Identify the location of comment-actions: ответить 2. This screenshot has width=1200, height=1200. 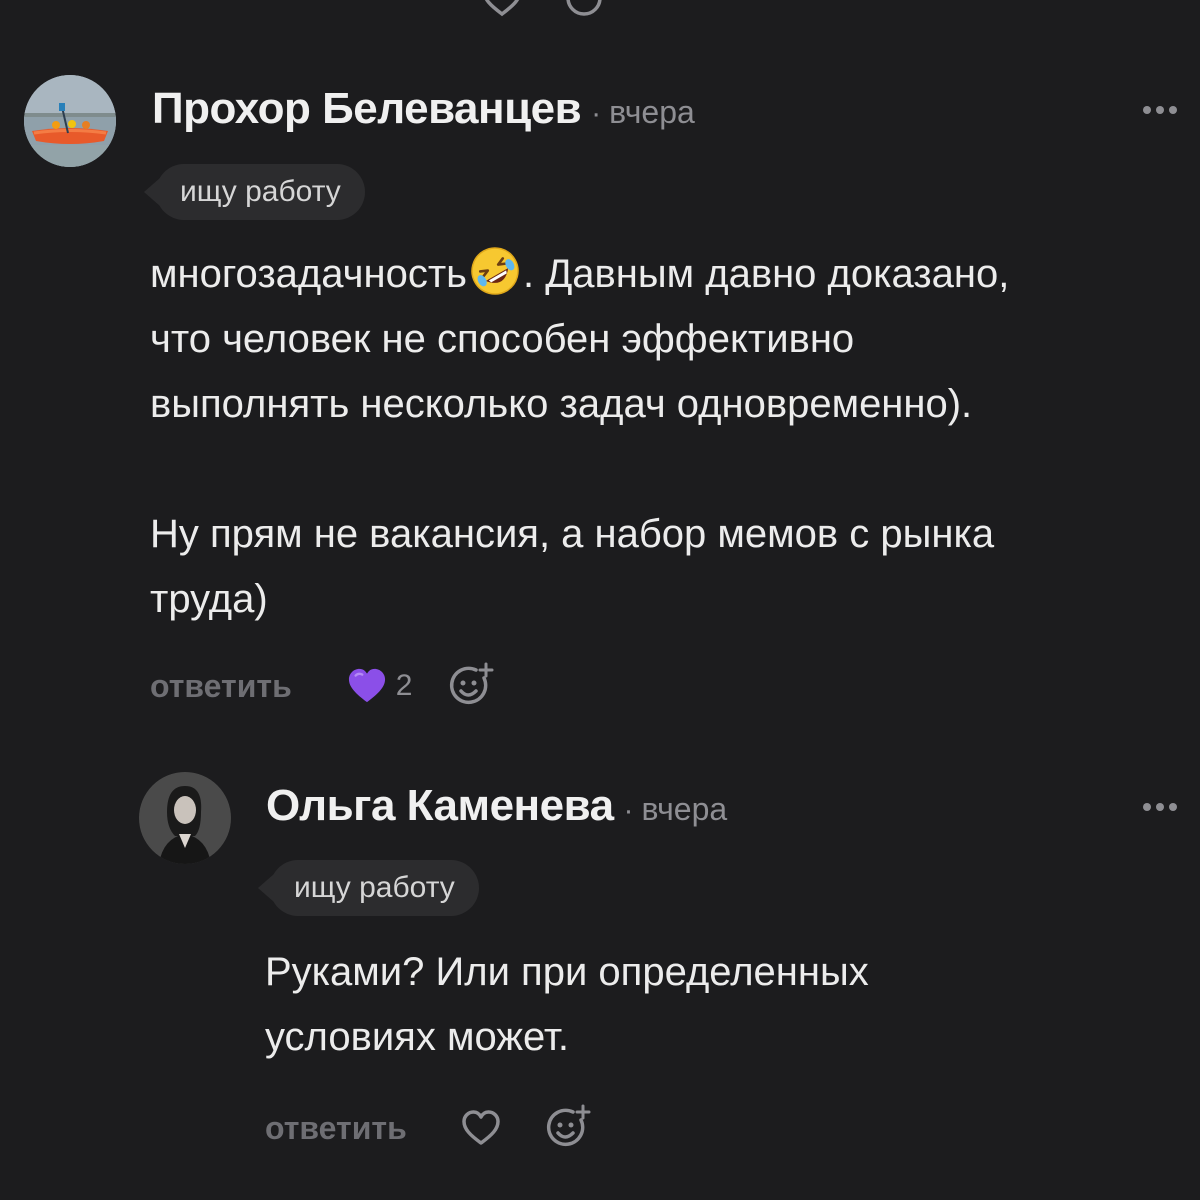
(323, 686).